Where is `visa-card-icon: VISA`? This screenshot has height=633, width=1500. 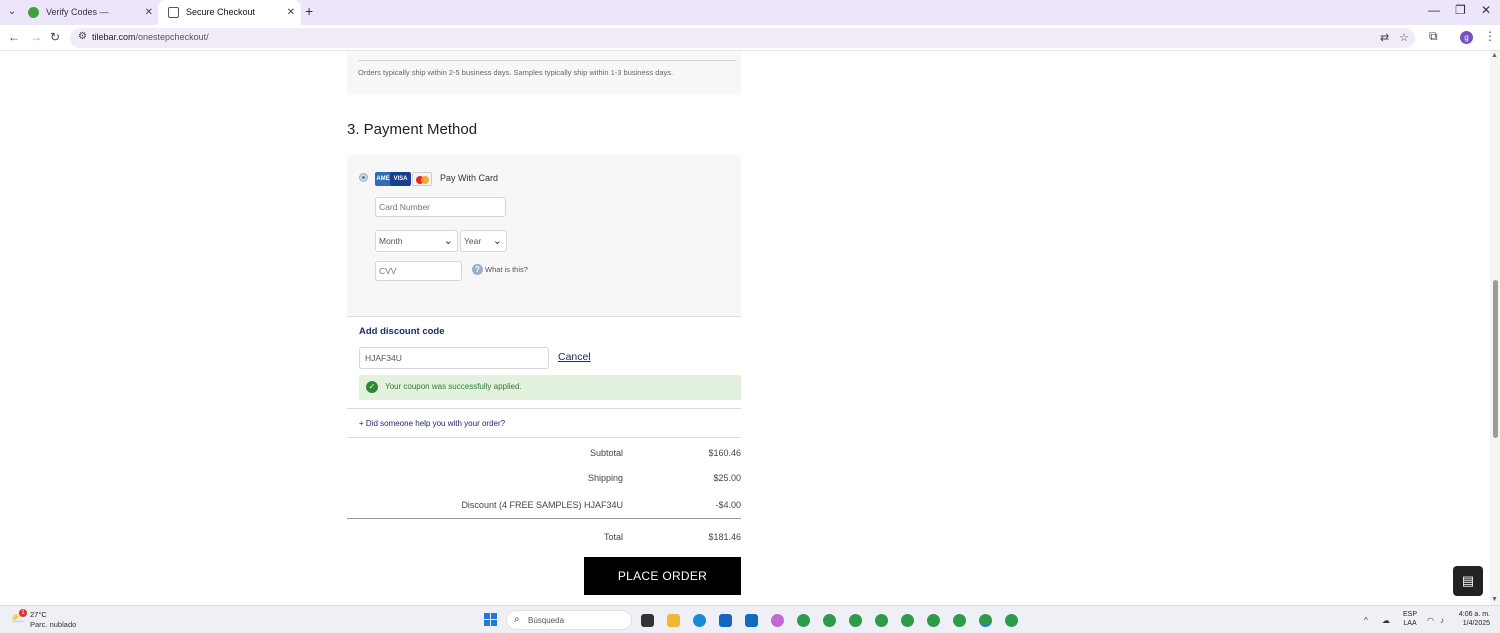
visa-card-icon: VISA is located at coordinates (400, 179).